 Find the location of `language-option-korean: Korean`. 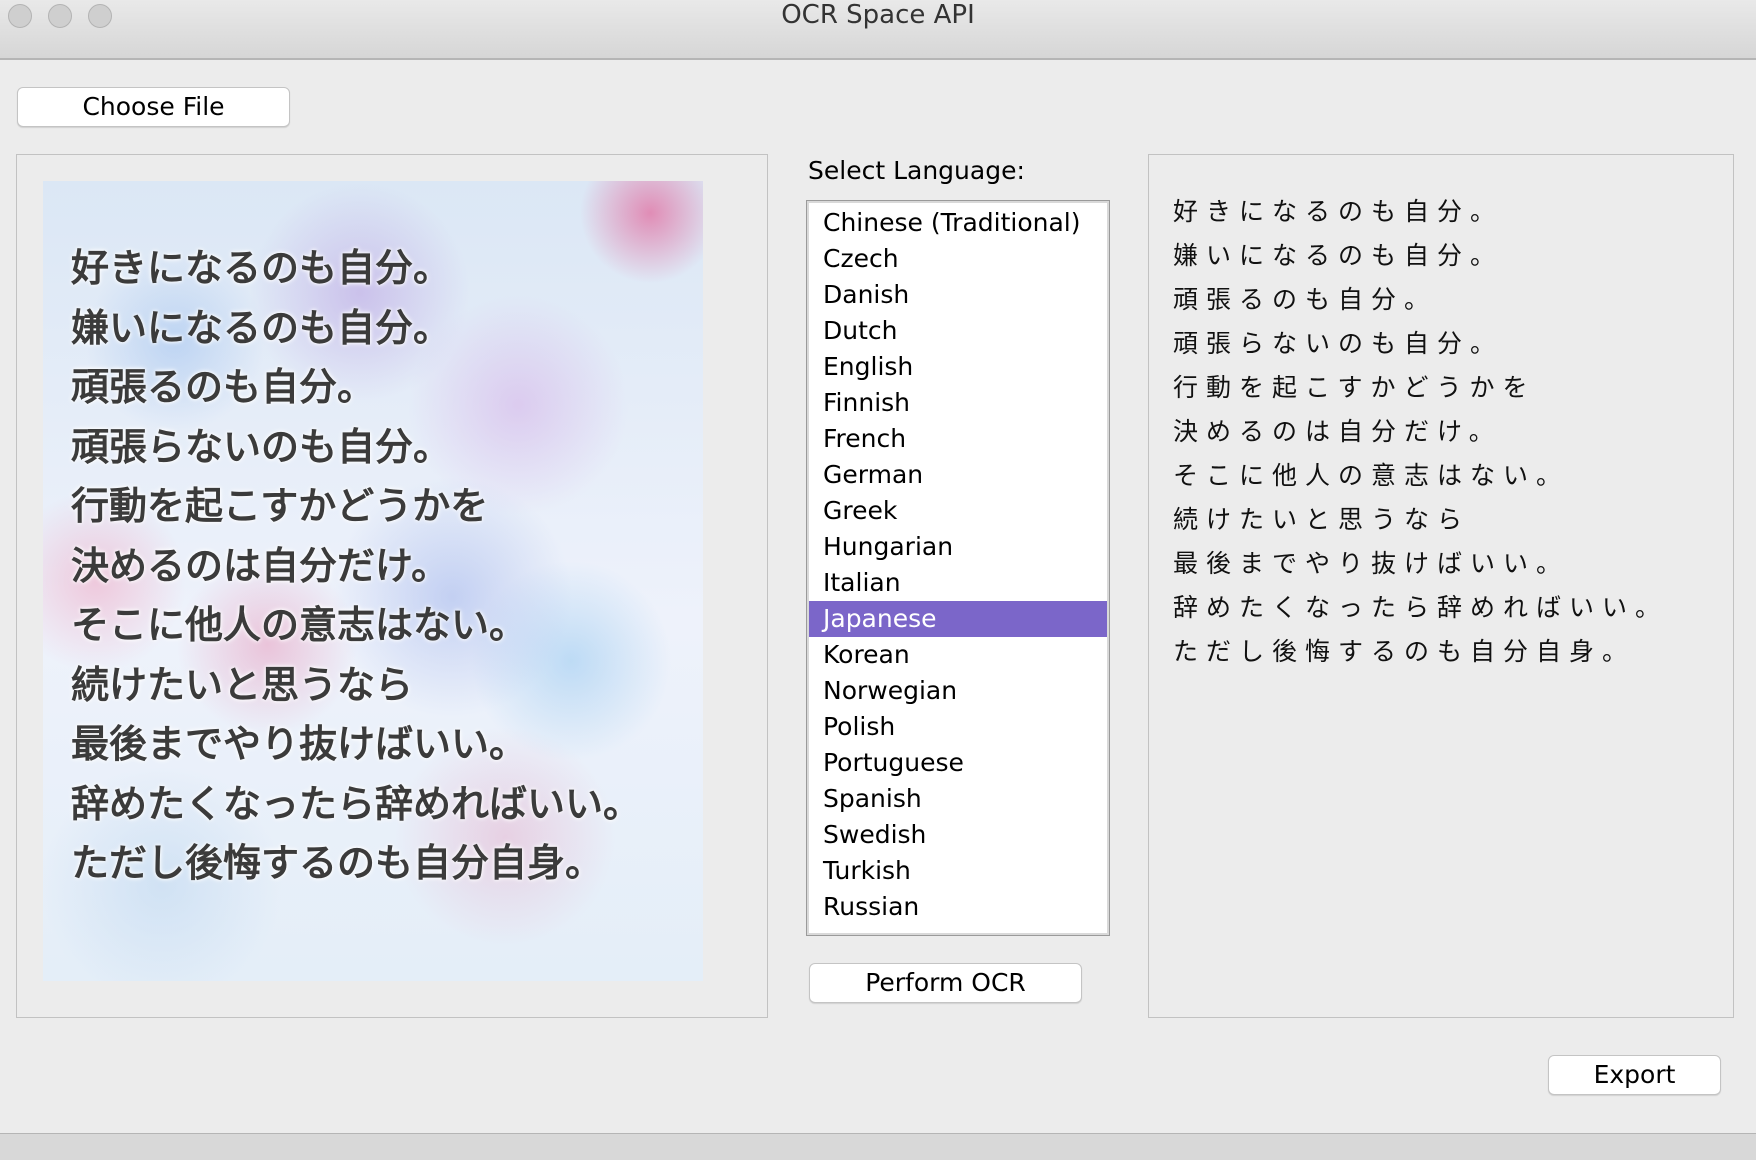

language-option-korean: Korean is located at coordinates (958, 655).